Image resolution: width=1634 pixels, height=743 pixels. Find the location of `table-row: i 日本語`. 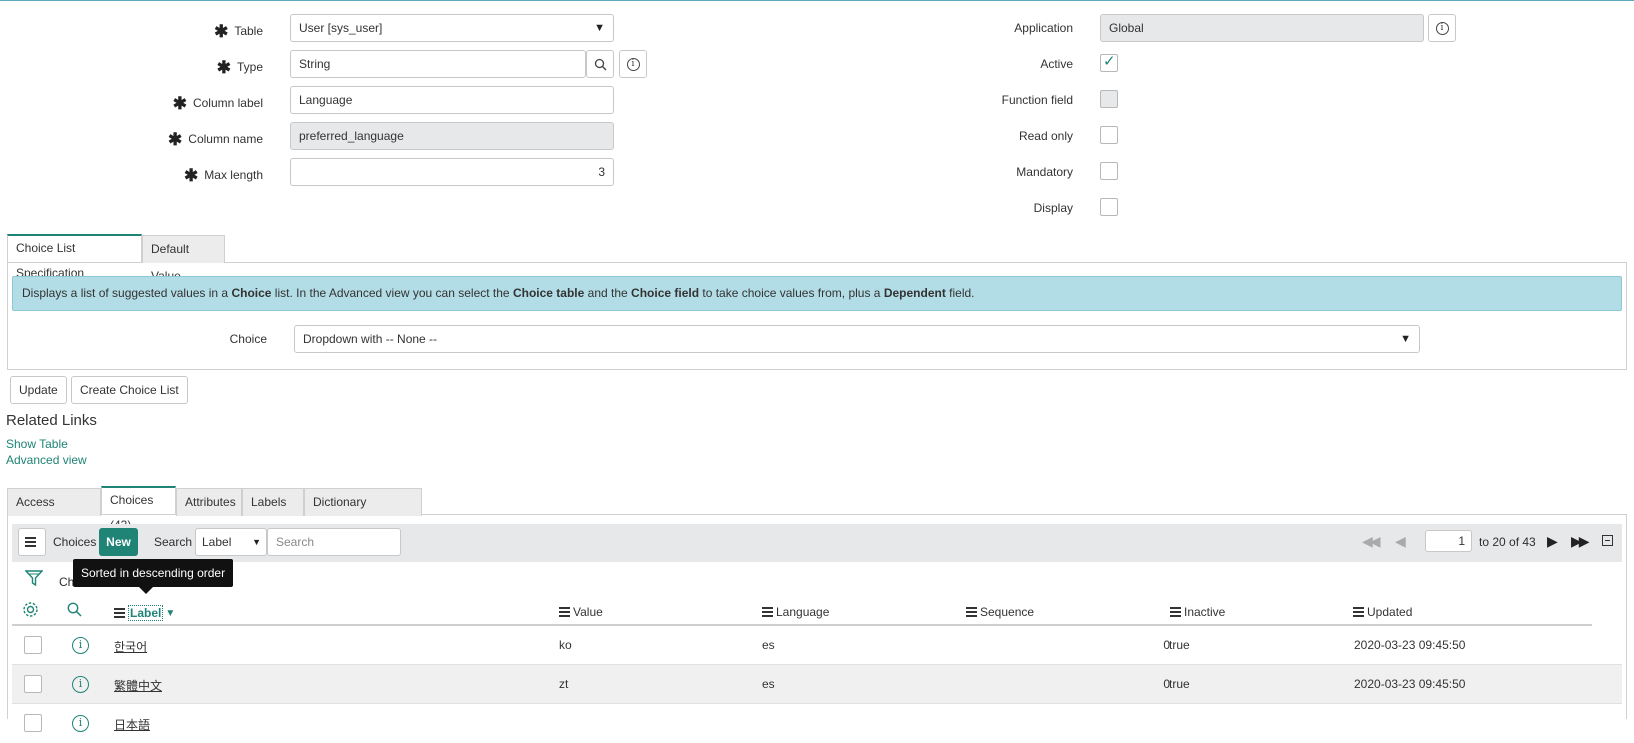

table-row: i 日本語 is located at coordinates (817, 723).